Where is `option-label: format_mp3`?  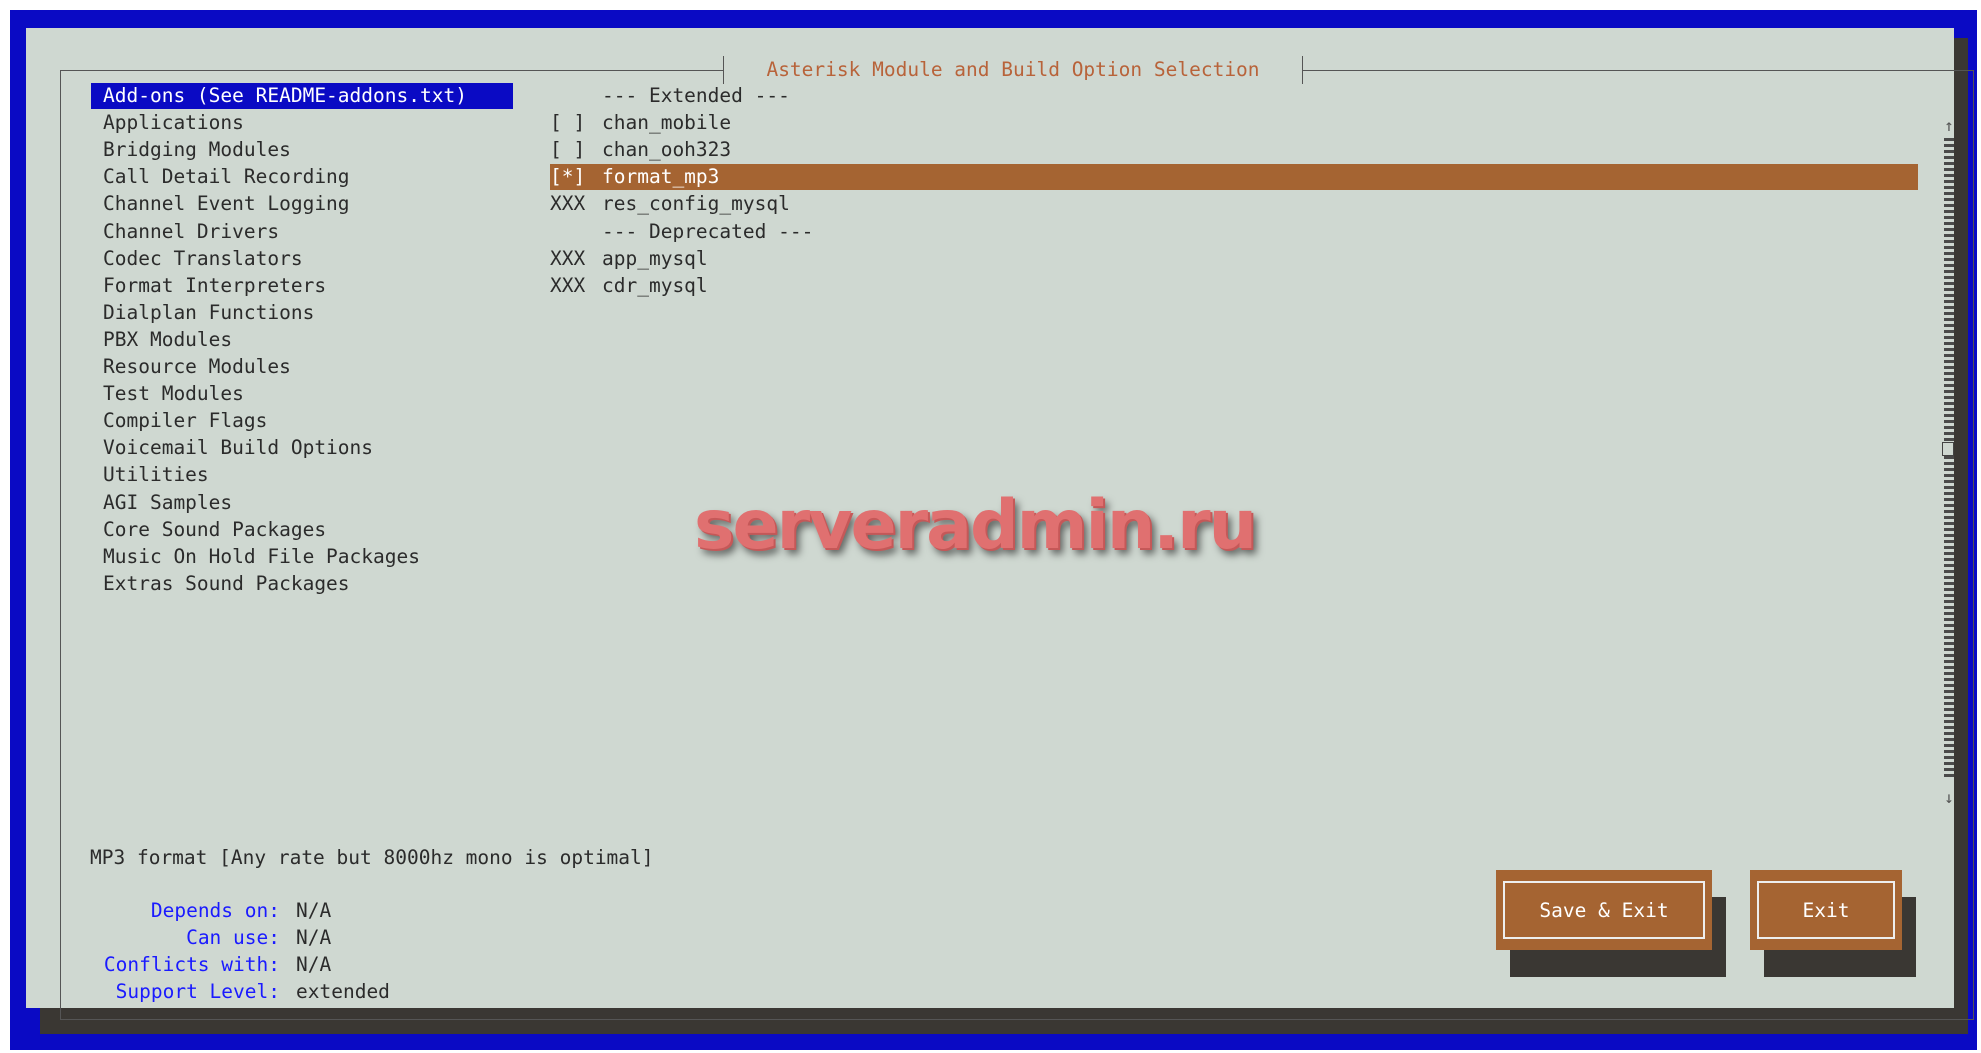 option-label: format_mp3 is located at coordinates (661, 177).